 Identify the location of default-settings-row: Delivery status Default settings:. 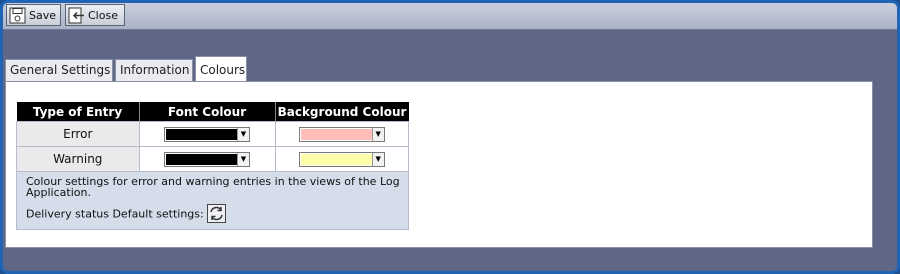
(213, 214).